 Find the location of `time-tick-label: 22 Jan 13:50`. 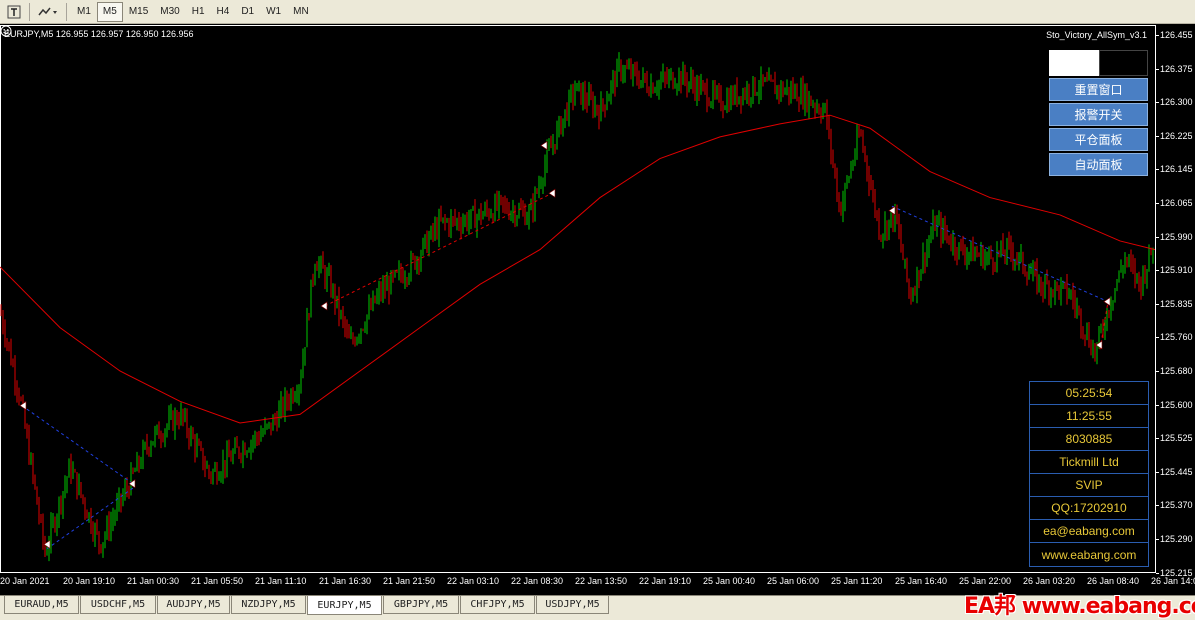

time-tick-label: 22 Jan 13:50 is located at coordinates (601, 581).